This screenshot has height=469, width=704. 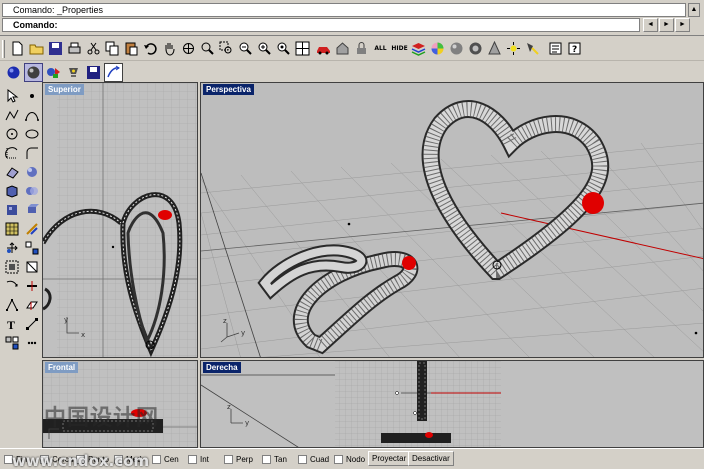 What do you see at coordinates (11, 95) in the screenshot?
I see `select-arrow-icon` at bounding box center [11, 95].